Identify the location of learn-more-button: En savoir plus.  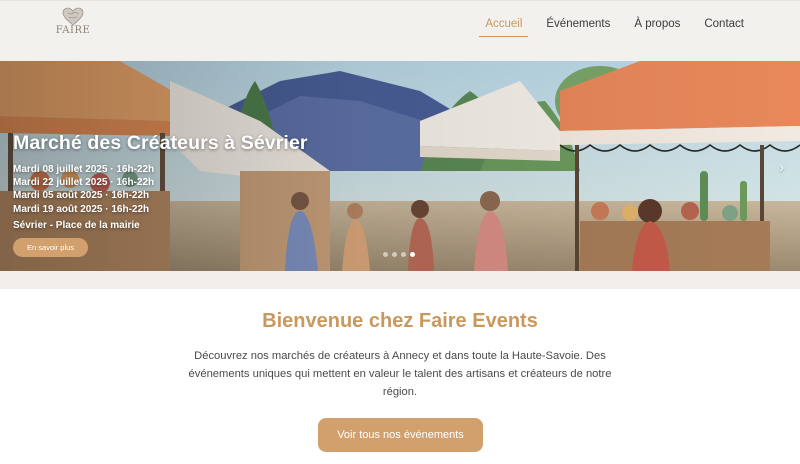
(50, 247).